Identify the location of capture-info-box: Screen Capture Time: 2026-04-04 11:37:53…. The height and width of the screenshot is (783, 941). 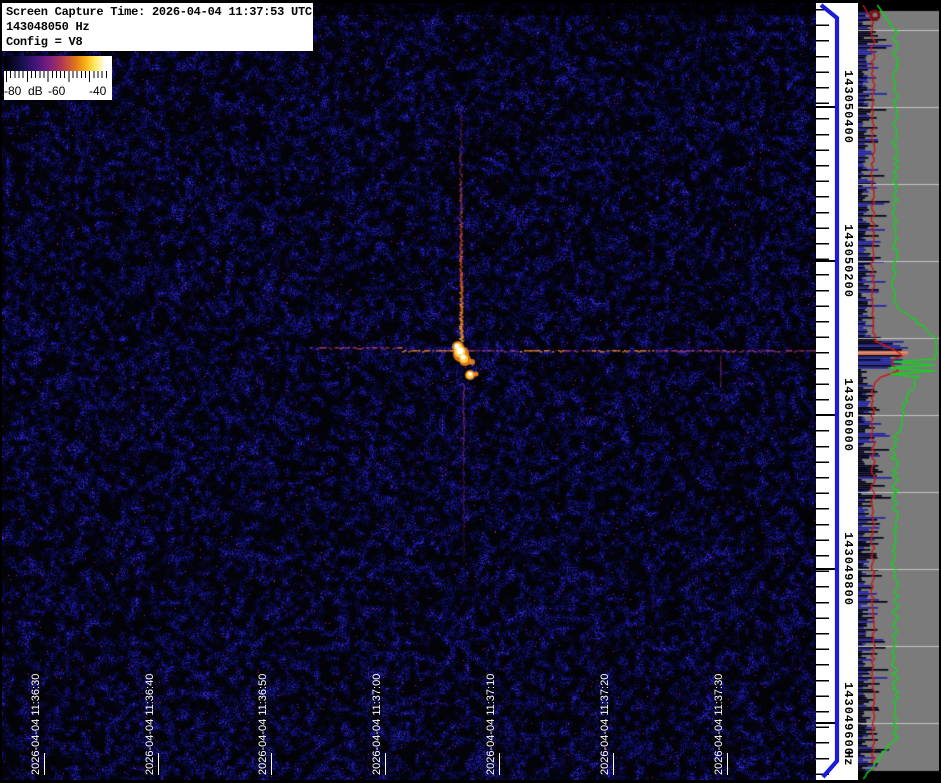
(157, 27).